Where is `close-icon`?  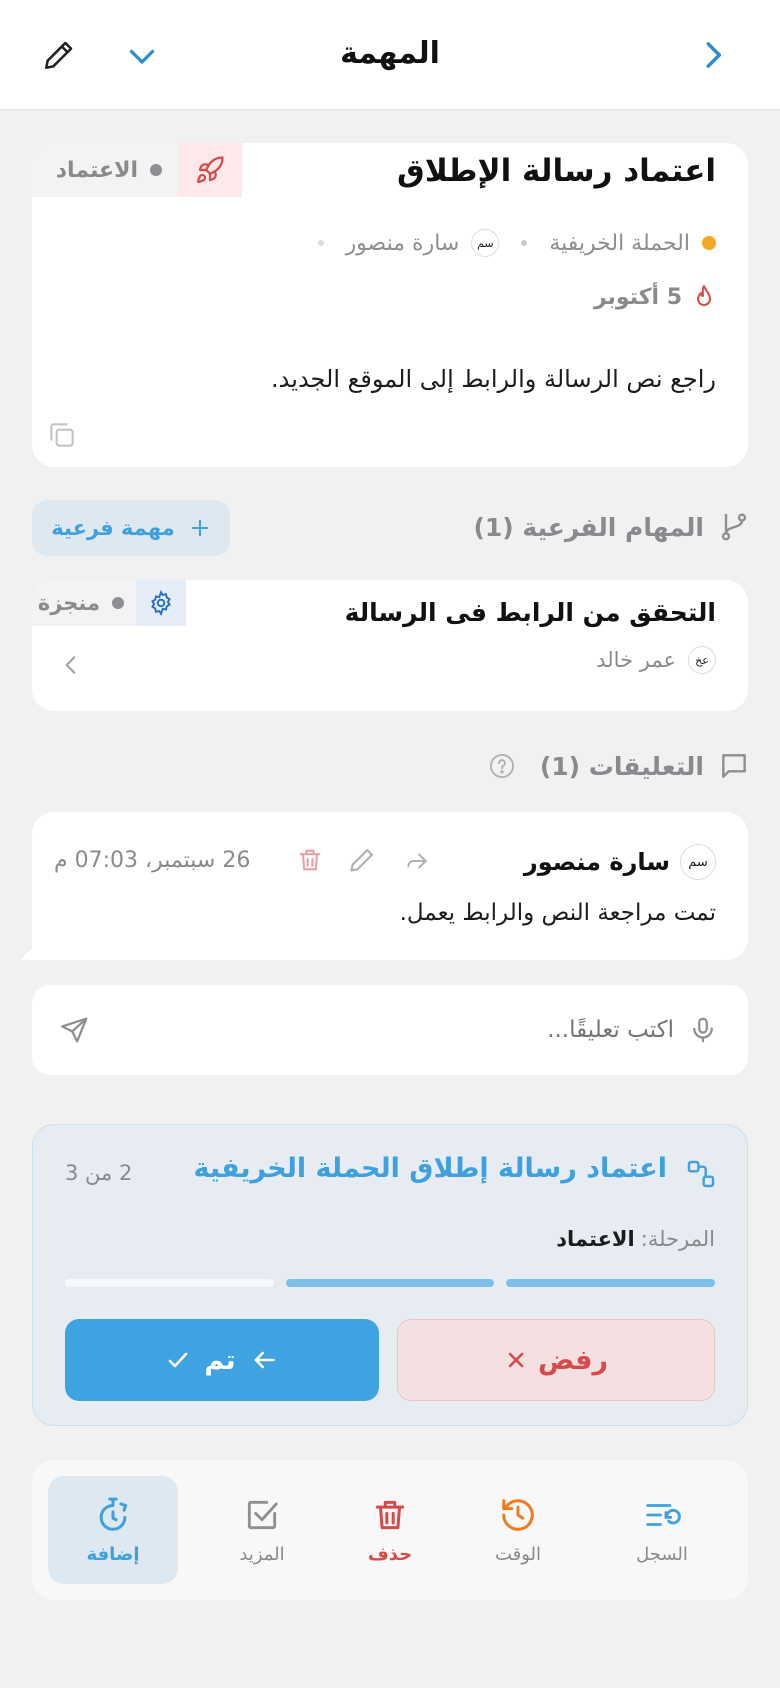
close-icon is located at coordinates (516, 1360).